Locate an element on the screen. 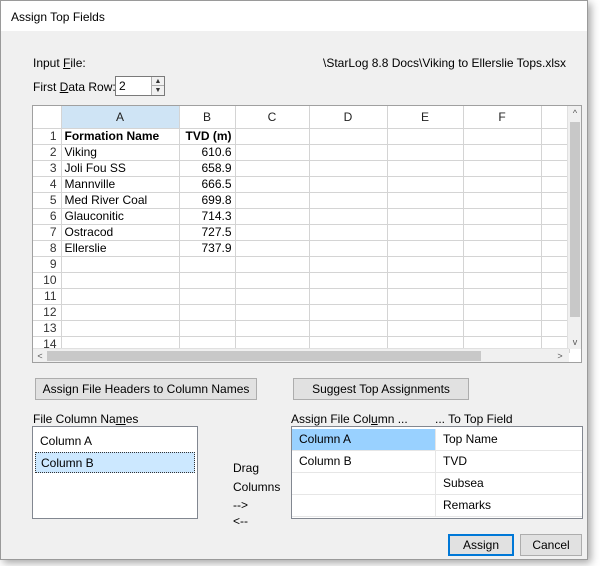 The width and height of the screenshot is (600, 566). row-header: 2 is located at coordinates (47, 152).